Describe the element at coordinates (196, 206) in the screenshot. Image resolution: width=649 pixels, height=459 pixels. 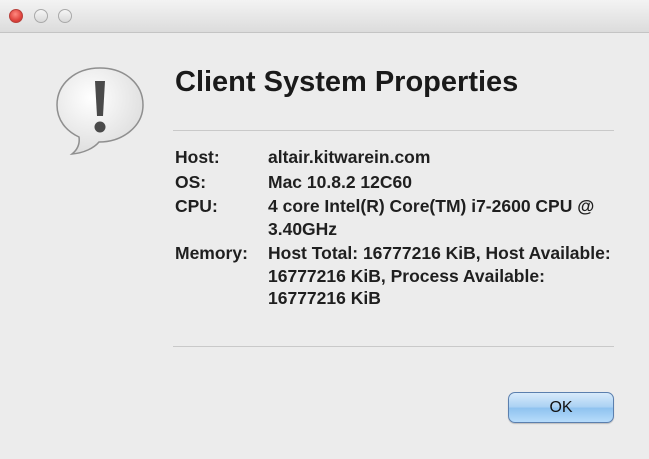
I see `cpu-label: CPU:` at that location.